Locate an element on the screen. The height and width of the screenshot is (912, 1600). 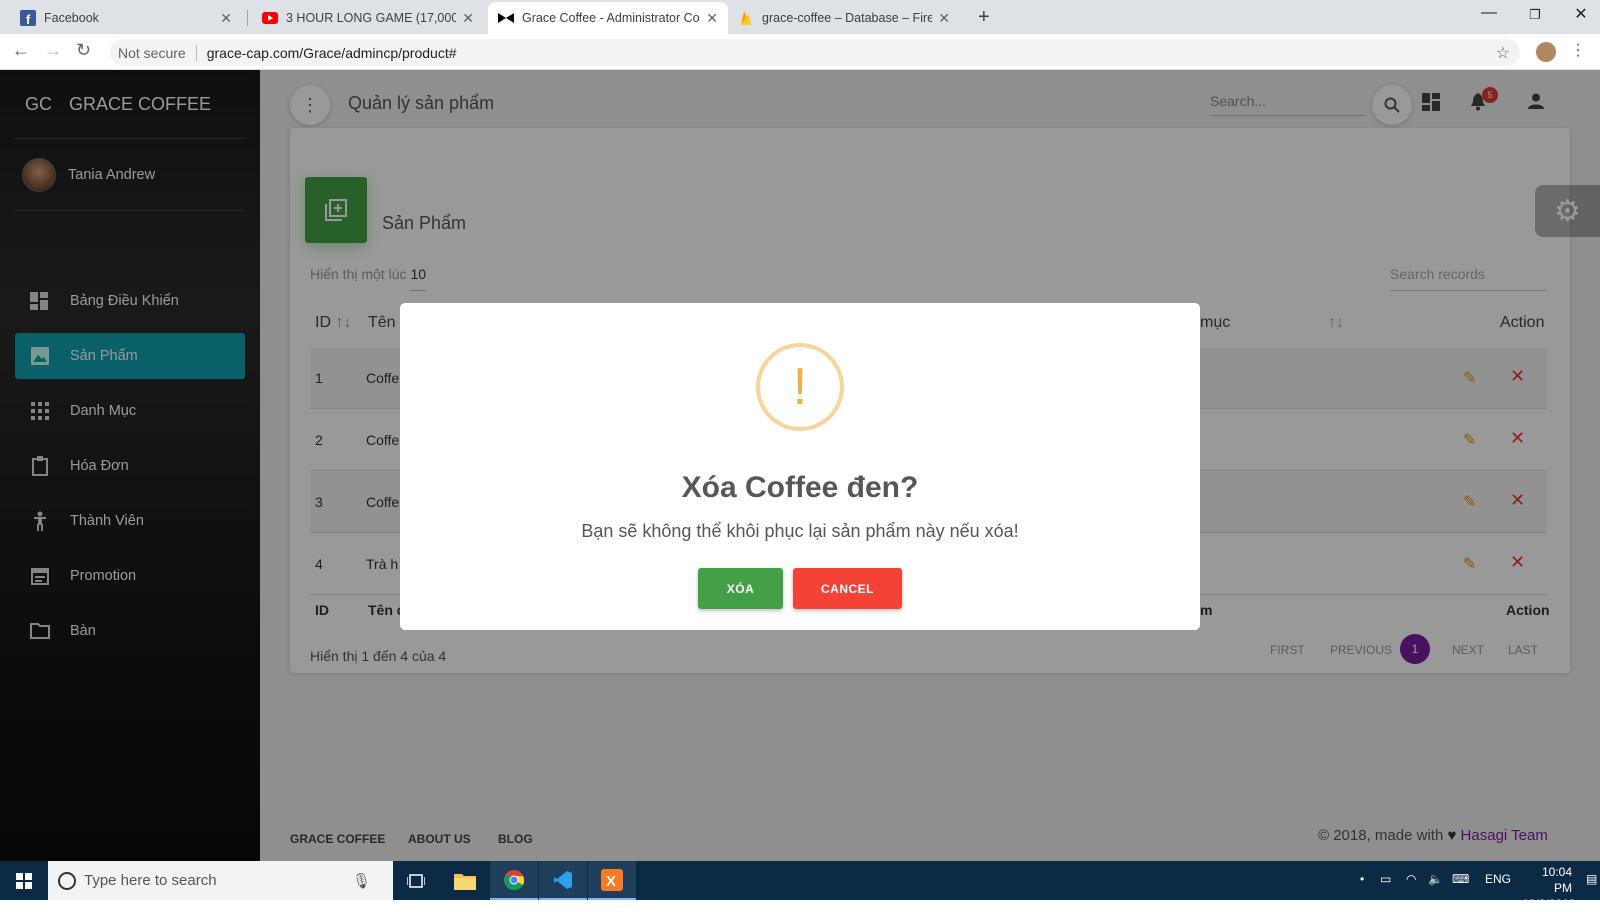
browser-menu-icon: ⋮ is located at coordinates (1578, 50).